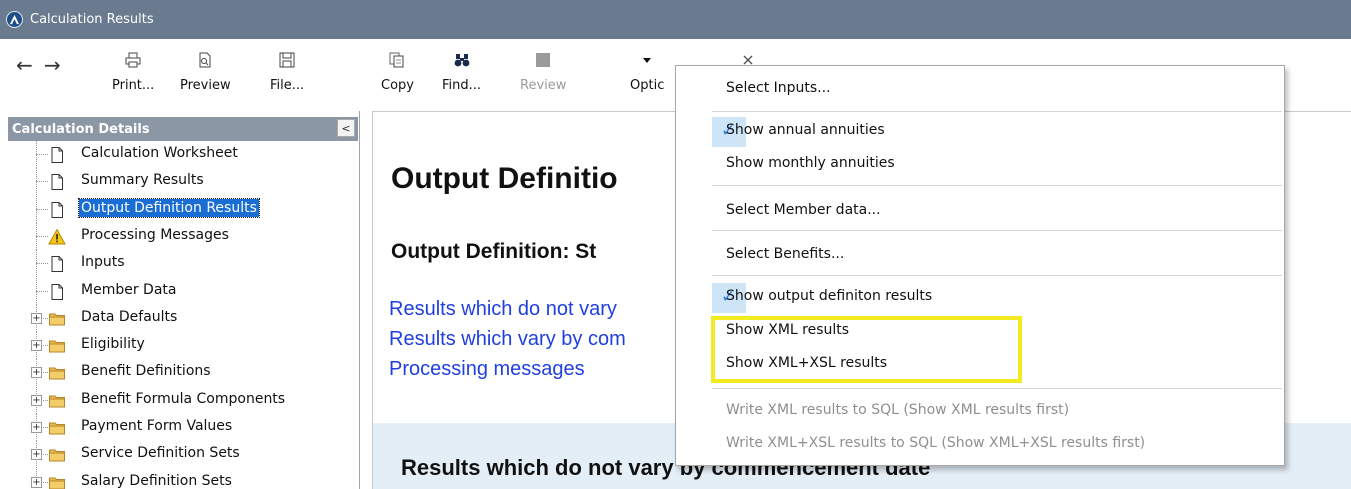 Image resolution: width=1351 pixels, height=489 pixels. What do you see at coordinates (180, 345) in the screenshot?
I see `tree-item: + Eligibility` at bounding box center [180, 345].